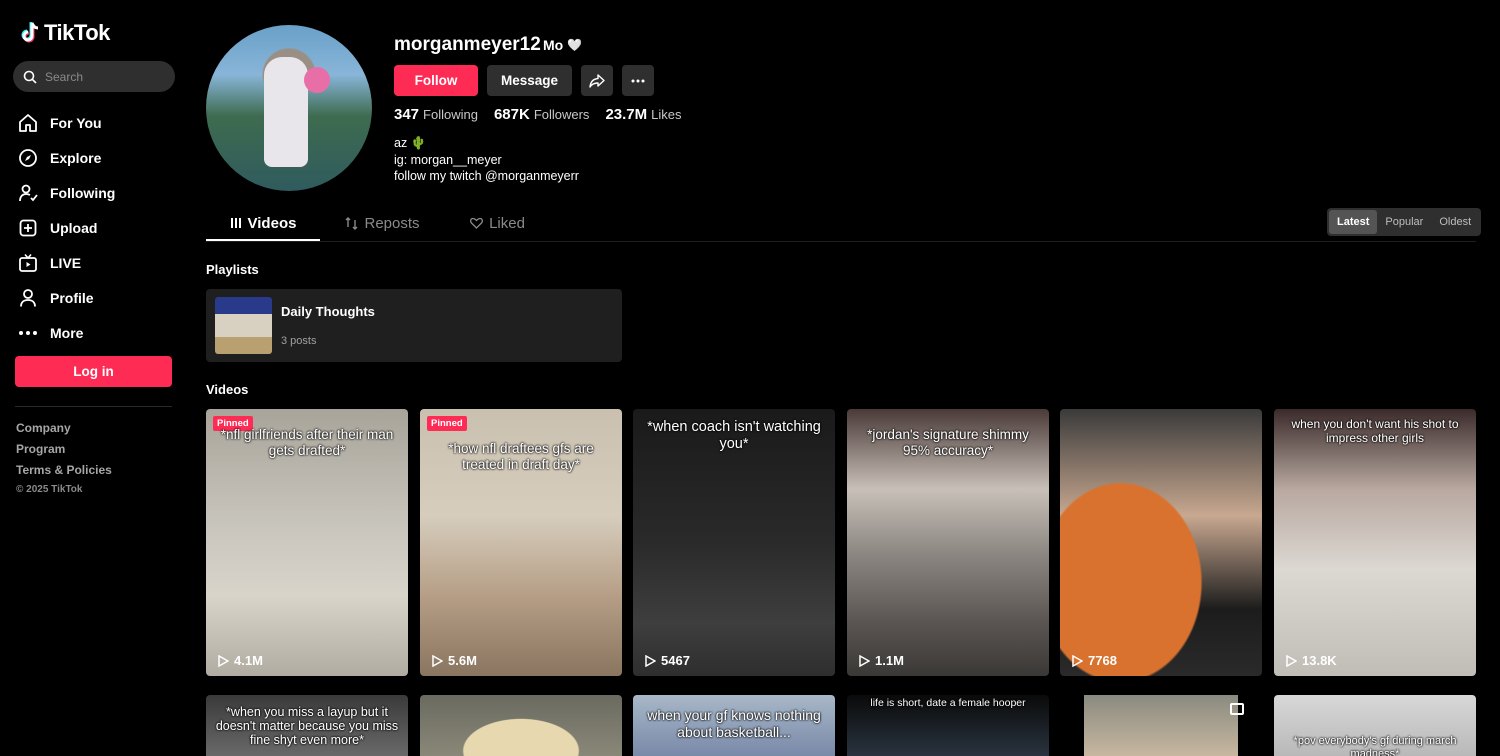 This screenshot has height=756, width=1500. Describe the element at coordinates (529, 80) in the screenshot. I see `message-button: Message` at that location.